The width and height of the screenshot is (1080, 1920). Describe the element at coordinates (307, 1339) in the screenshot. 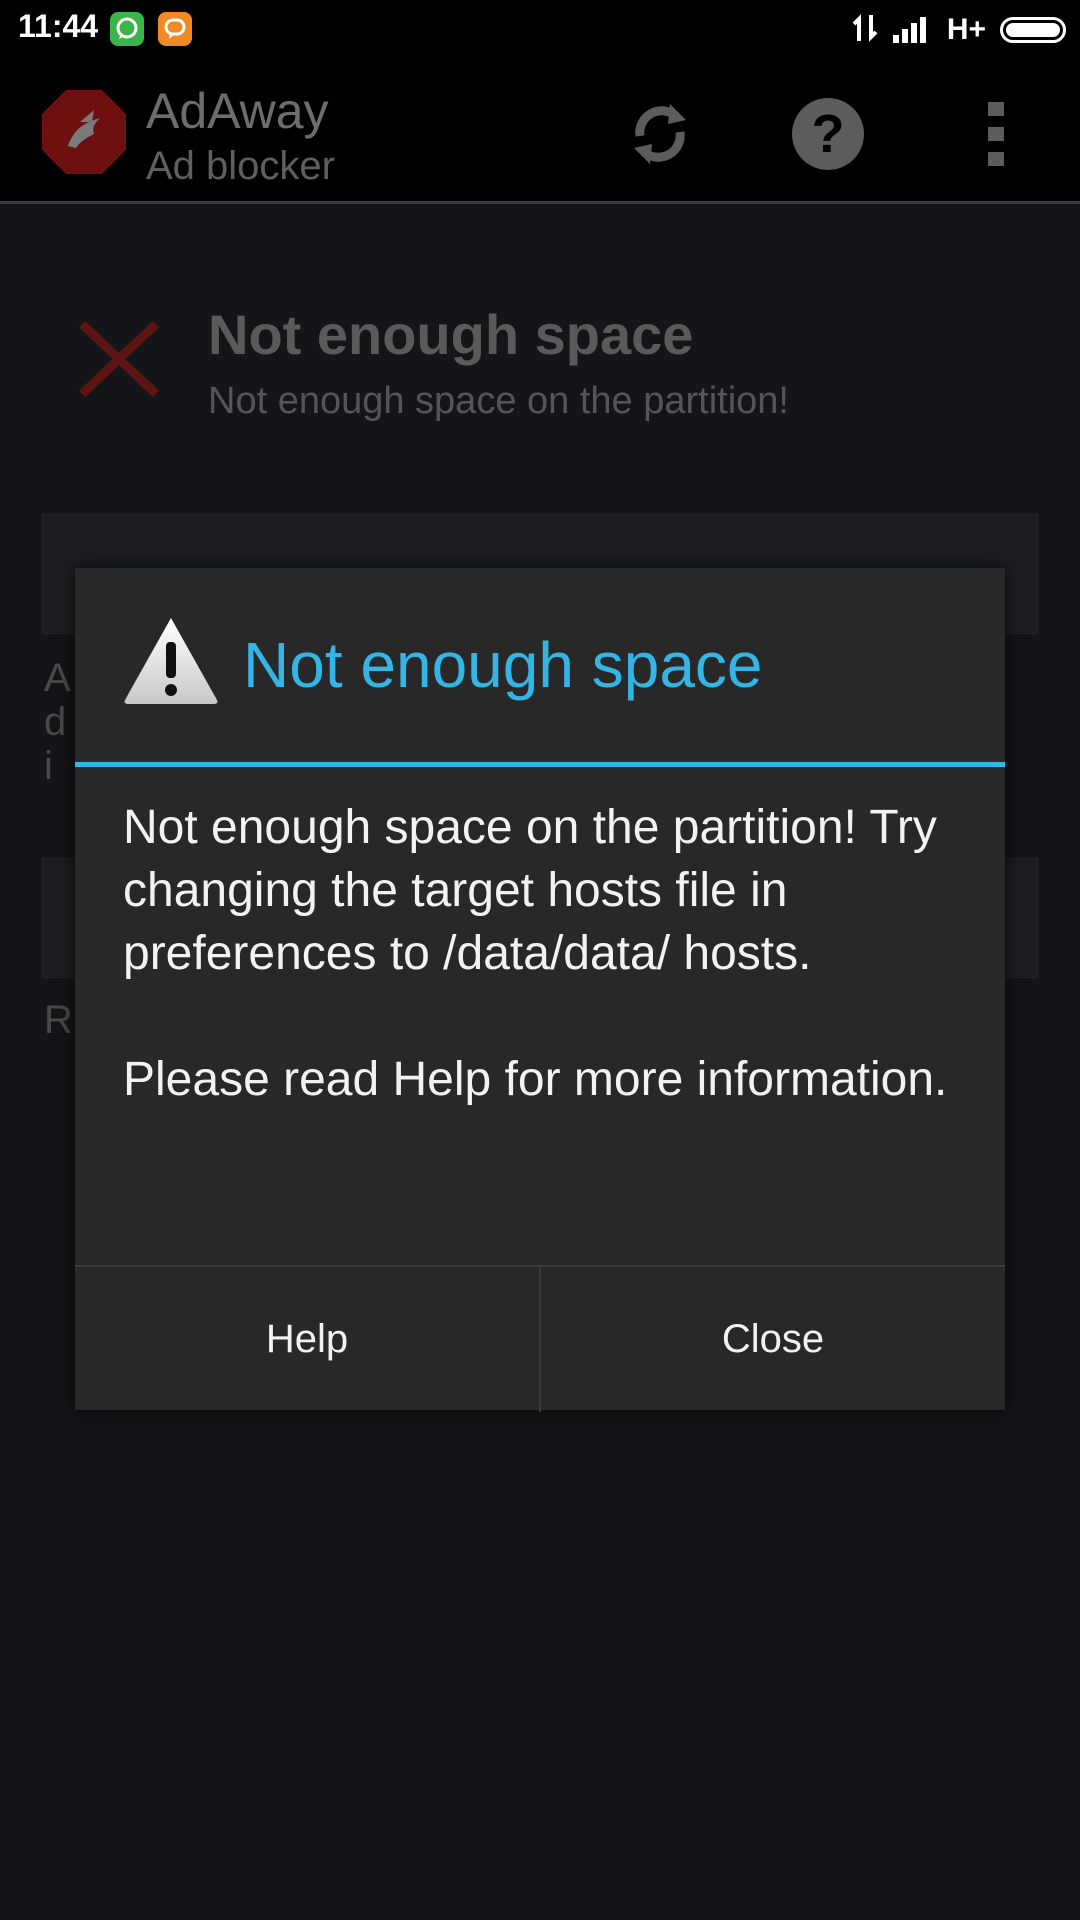

I see `help-button: Help` at that location.